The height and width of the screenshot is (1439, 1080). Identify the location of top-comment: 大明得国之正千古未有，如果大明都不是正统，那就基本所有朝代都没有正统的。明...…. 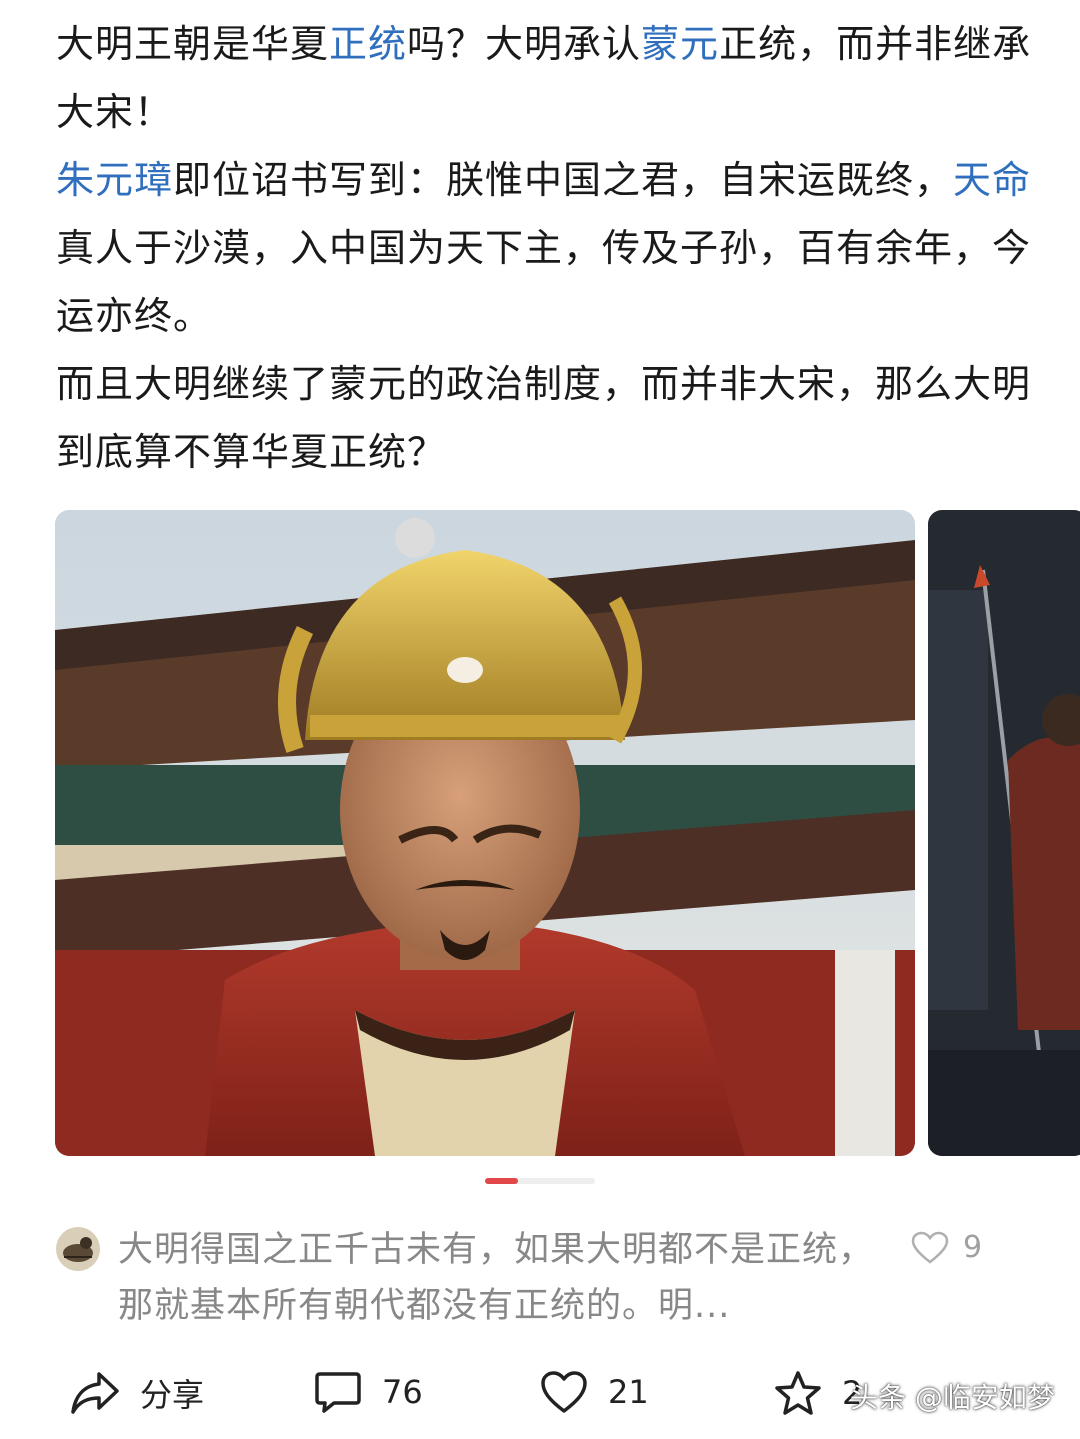
(556, 1282).